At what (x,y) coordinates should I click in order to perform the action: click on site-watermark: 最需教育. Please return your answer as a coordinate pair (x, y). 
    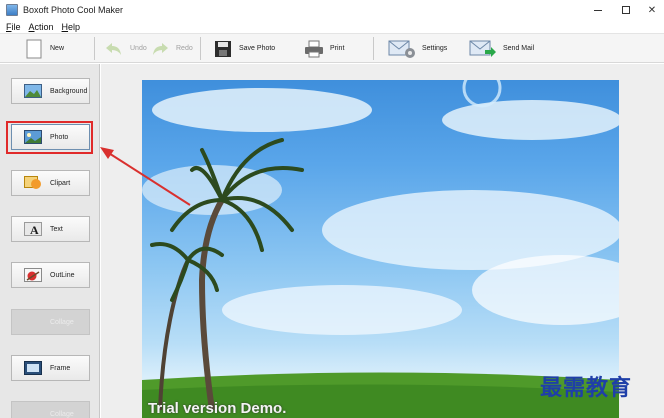
    Looking at the image, I should click on (586, 388).